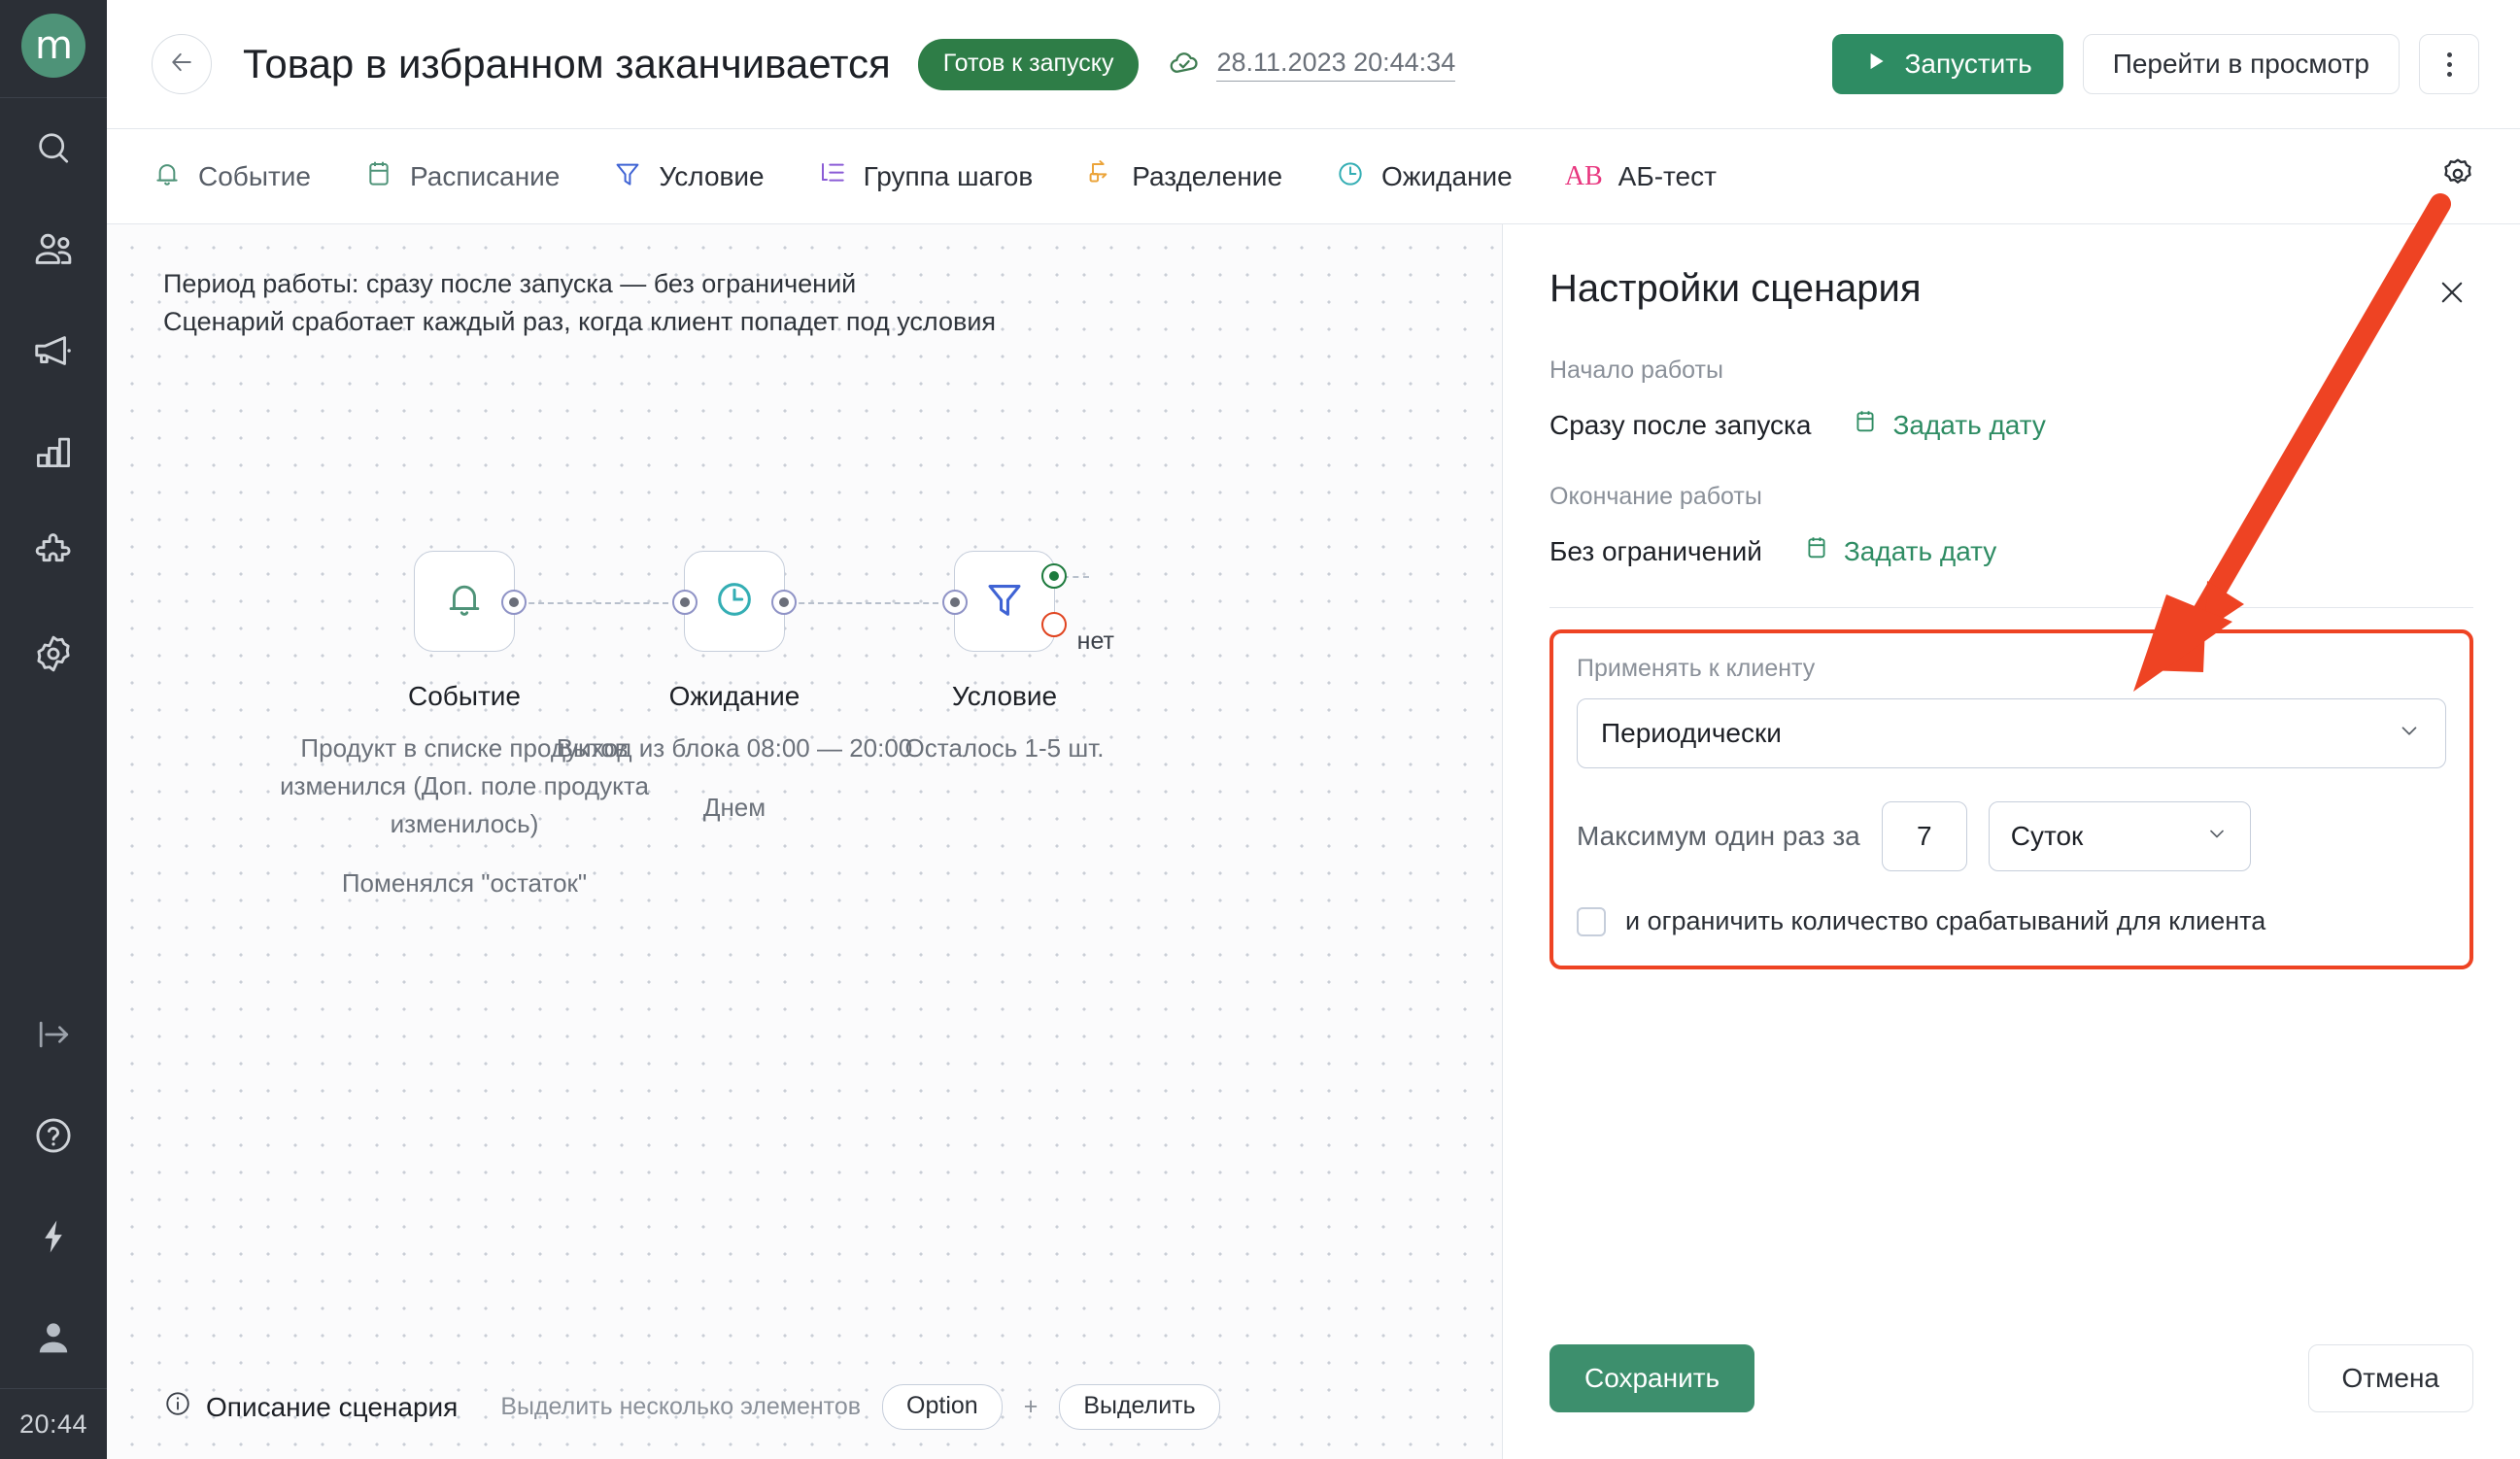  Describe the element at coordinates (2047, 836) in the screenshot. I see `max-once-unit-value: Суток` at that location.